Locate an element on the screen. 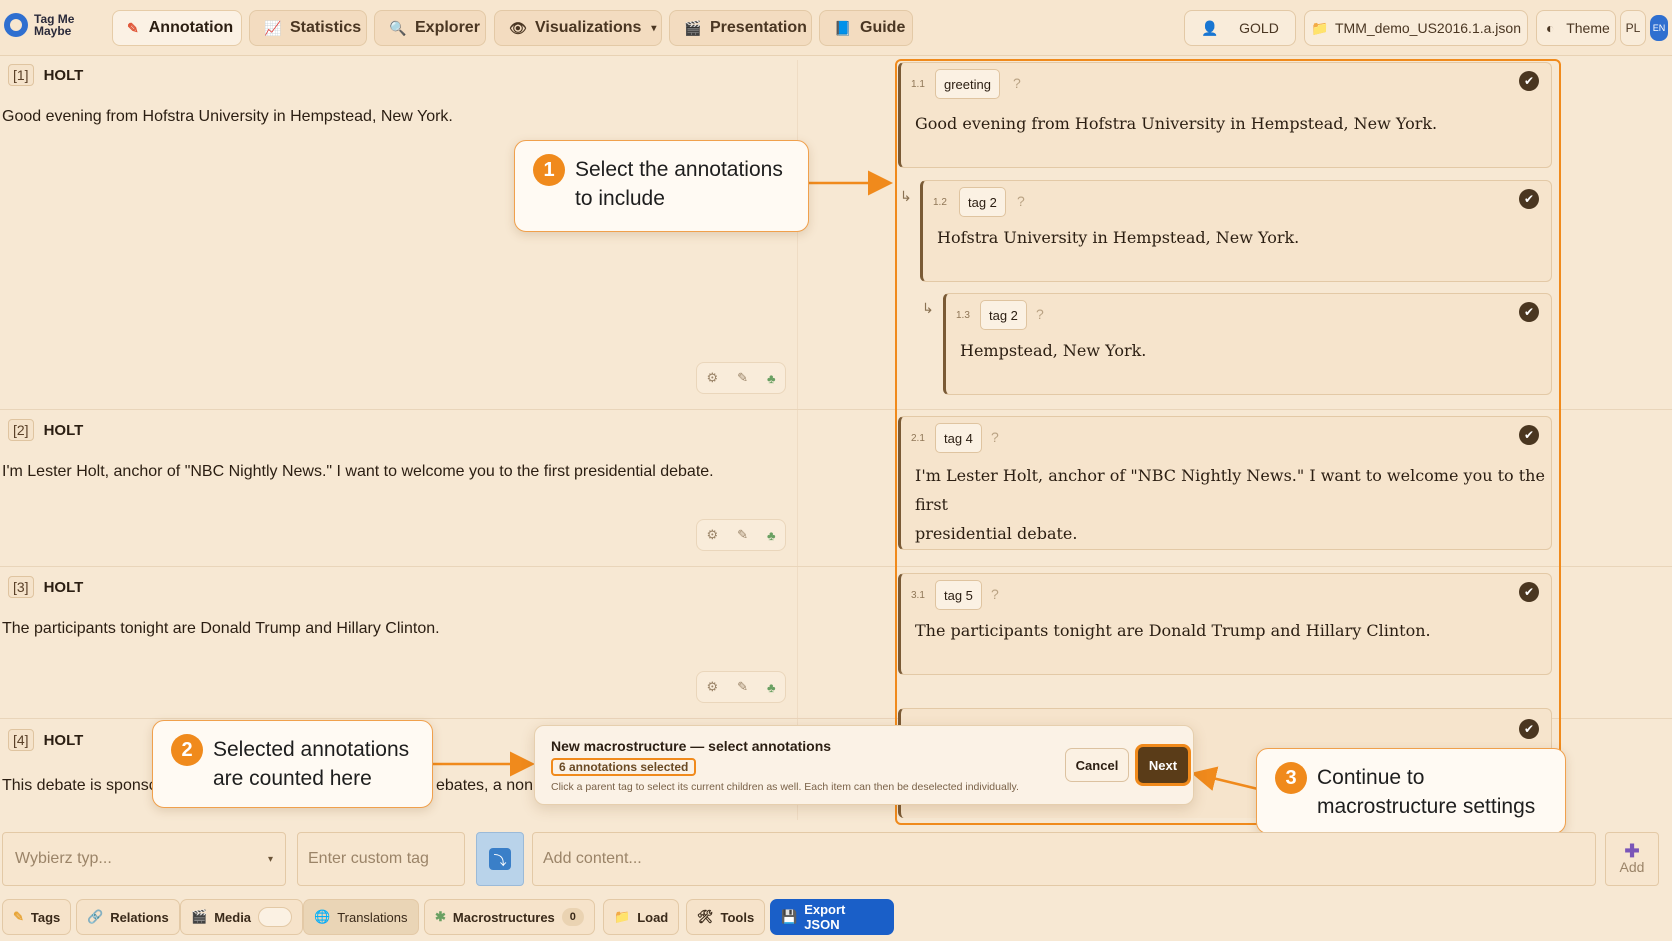  step-badge: 1 is located at coordinates (549, 170).